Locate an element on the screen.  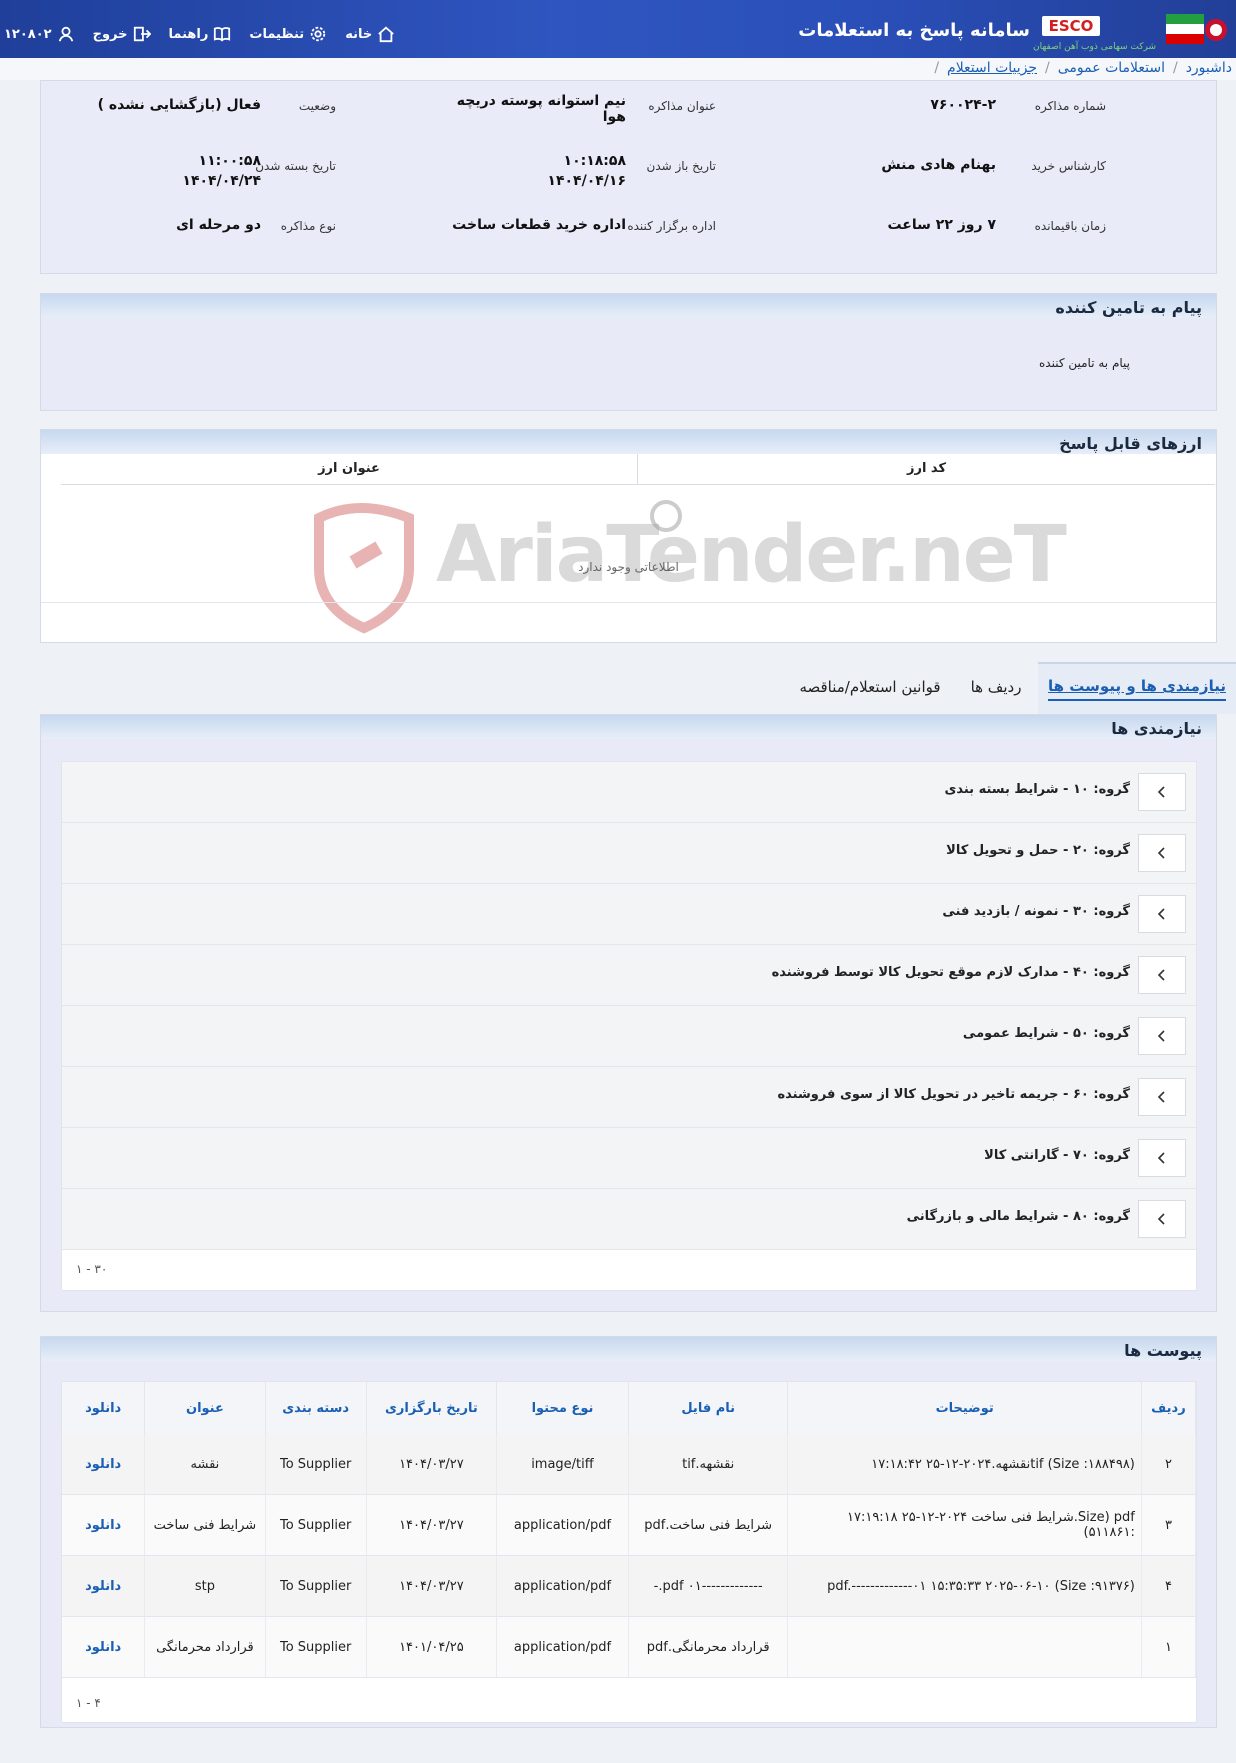
user-id: ۱۲۰۸۰۲ is located at coordinates (28, 34).